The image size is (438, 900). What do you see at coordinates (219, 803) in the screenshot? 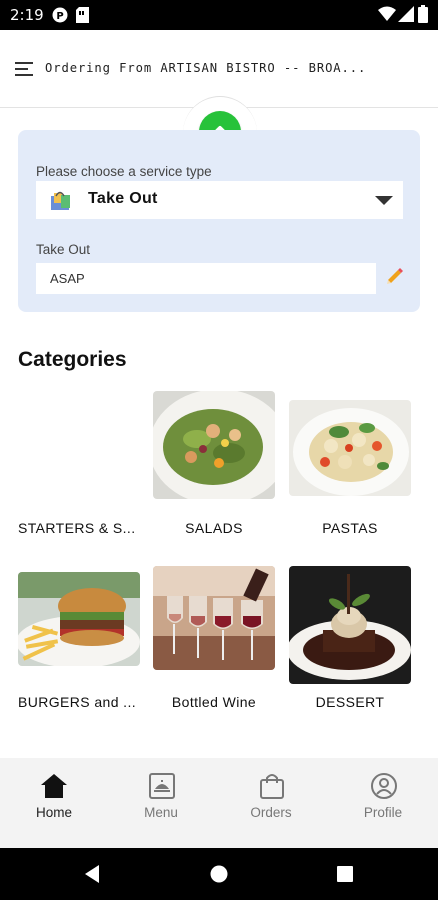
I see `bottom-navigation: Home Menu Orders Profile` at bounding box center [219, 803].